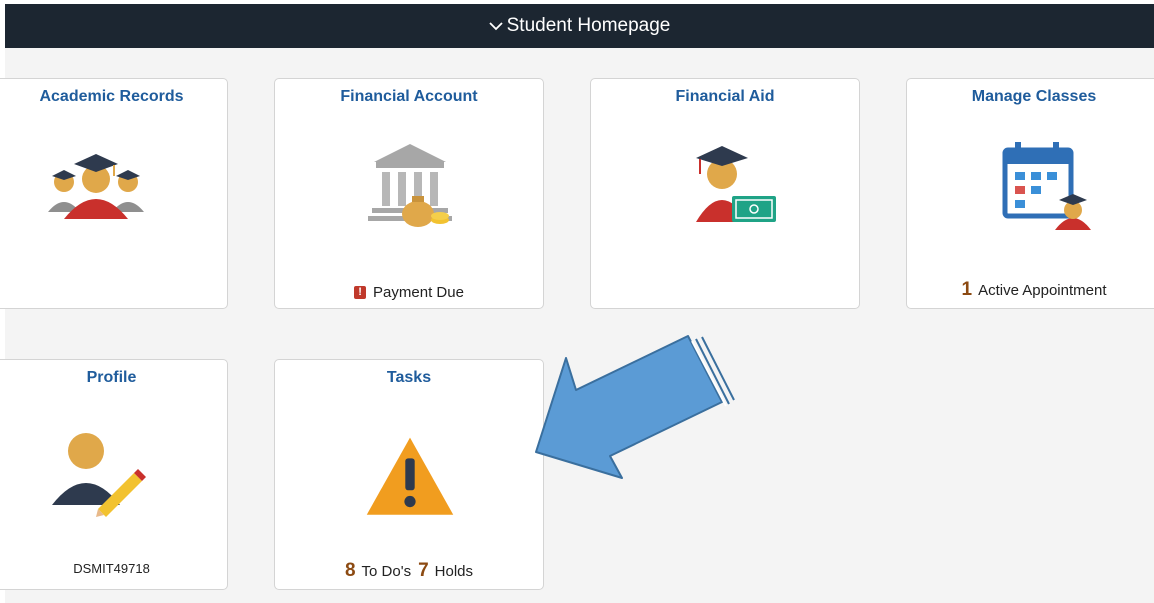 Image resolution: width=1154 pixels, height=603 pixels. Describe the element at coordinates (423, 570) in the screenshot. I see `holds-count: 7` at that location.